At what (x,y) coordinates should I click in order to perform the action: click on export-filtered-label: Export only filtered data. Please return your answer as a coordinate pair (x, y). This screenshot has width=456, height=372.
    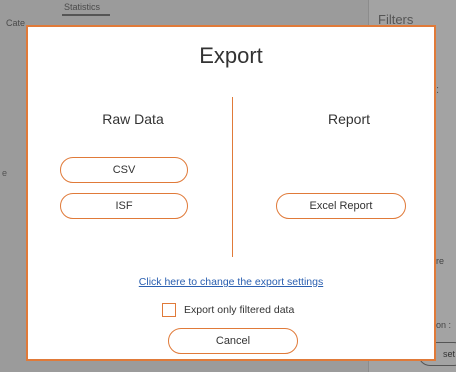
    Looking at the image, I should click on (239, 310).